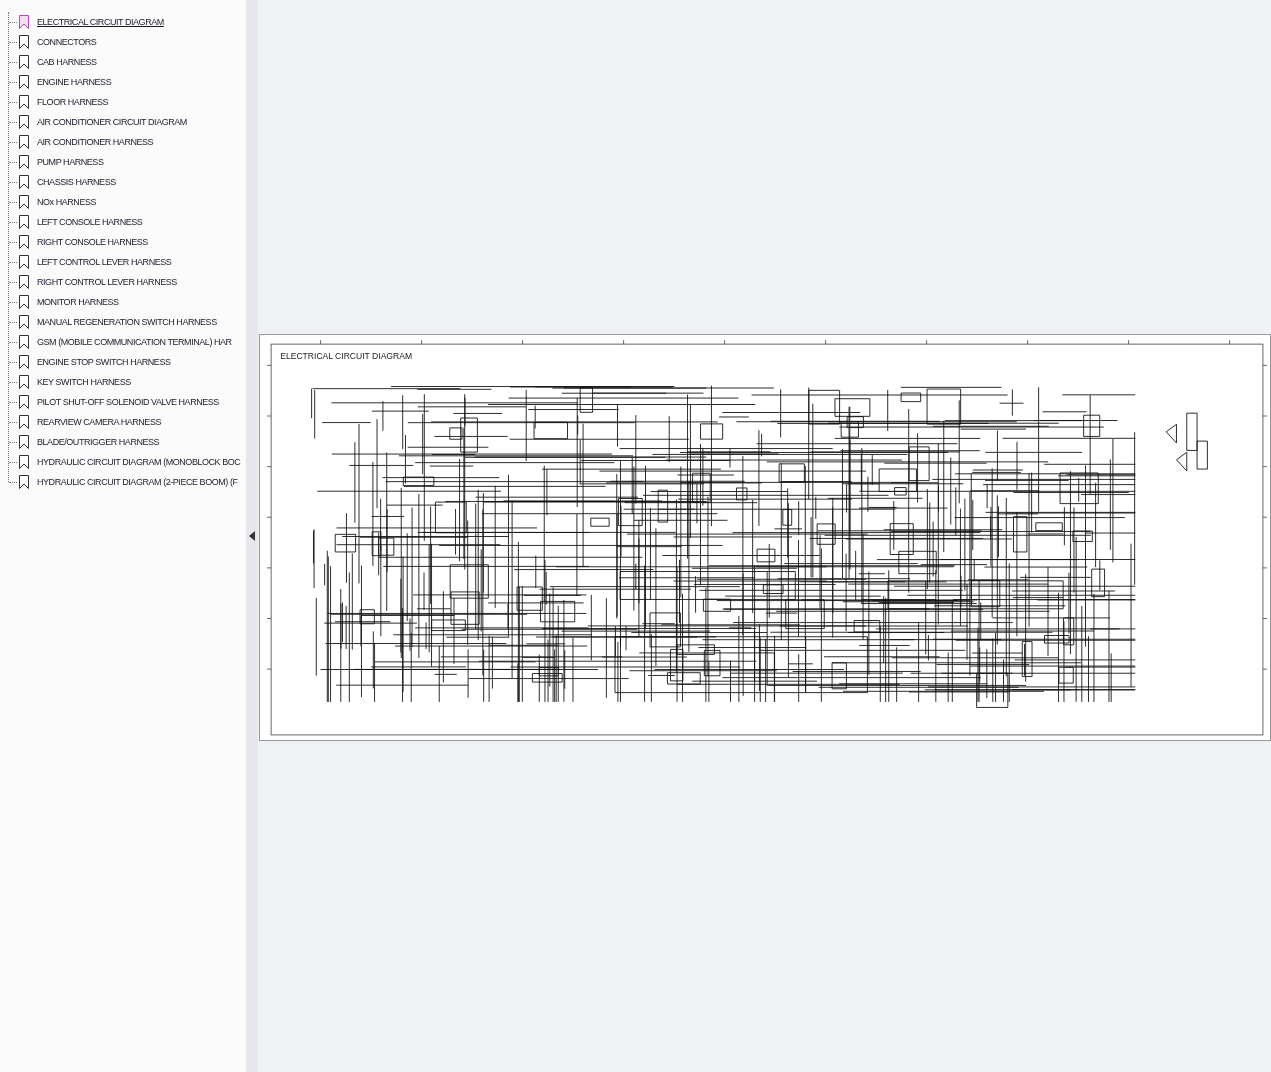 Image resolution: width=1271 pixels, height=1072 pixels. What do you see at coordinates (99, 422) in the screenshot?
I see `bookmark-link: REARVIEW CAMERA HARNESS` at bounding box center [99, 422].